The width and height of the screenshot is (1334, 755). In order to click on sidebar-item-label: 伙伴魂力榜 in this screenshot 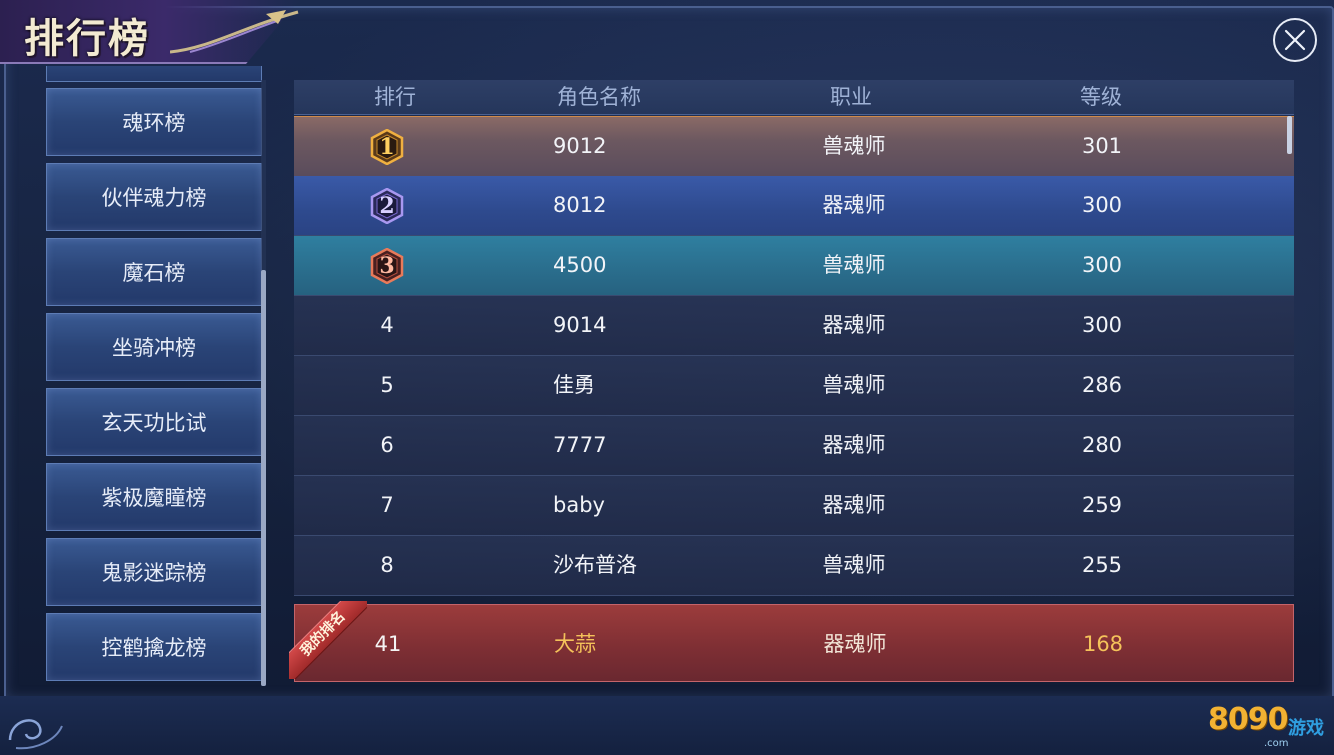, I will do `click(154, 198)`.